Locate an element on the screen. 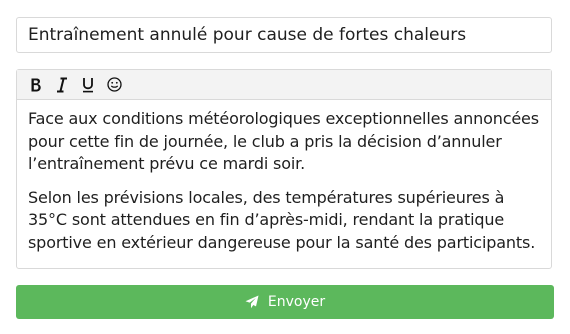  underline-button is located at coordinates (88, 85).